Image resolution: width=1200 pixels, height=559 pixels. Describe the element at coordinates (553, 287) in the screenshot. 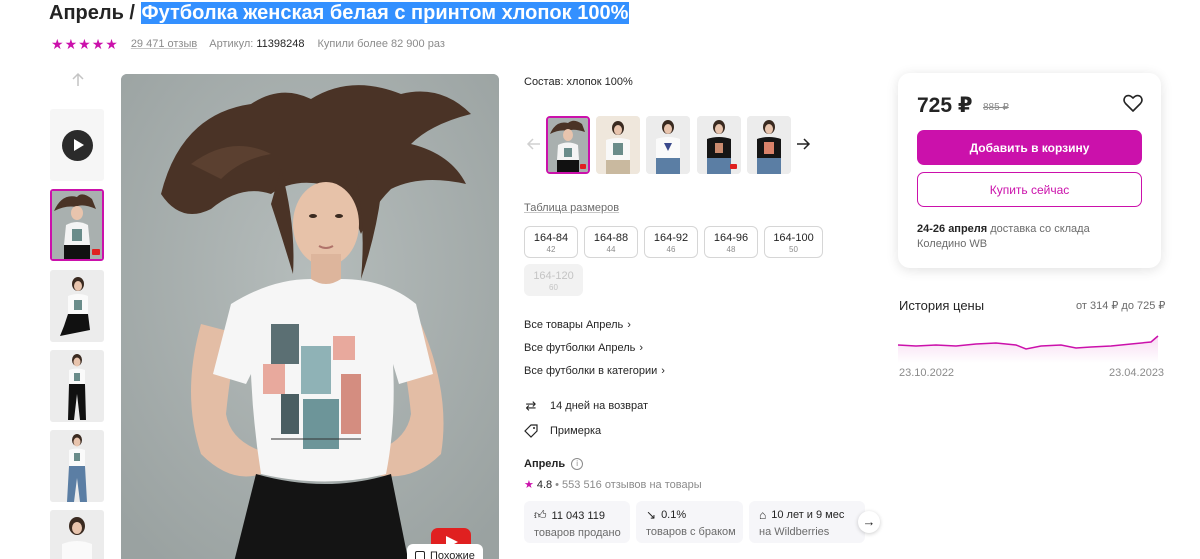

I see `size-ru: 60` at that location.